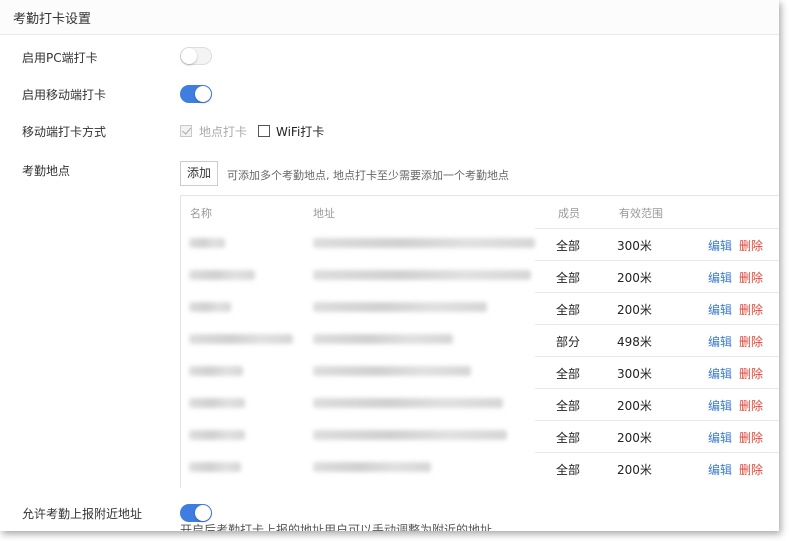  What do you see at coordinates (201, 213) in the screenshot?
I see `column-name: 名称` at bounding box center [201, 213].